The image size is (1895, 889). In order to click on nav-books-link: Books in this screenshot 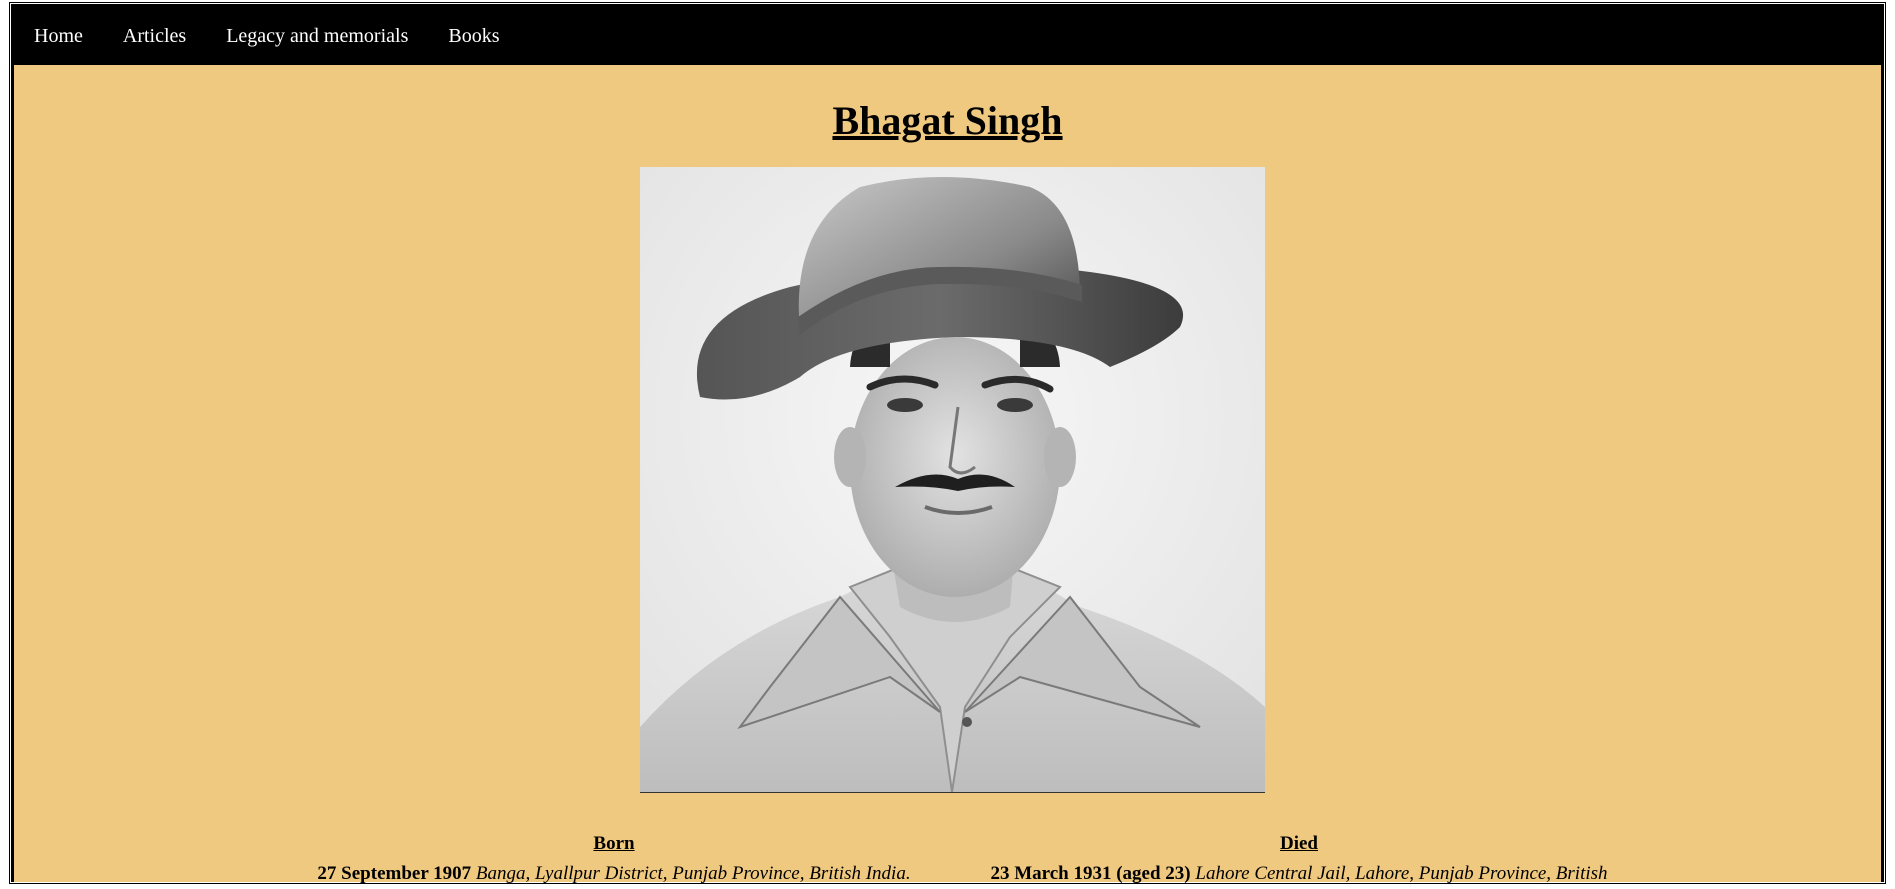, I will do `click(473, 36)`.